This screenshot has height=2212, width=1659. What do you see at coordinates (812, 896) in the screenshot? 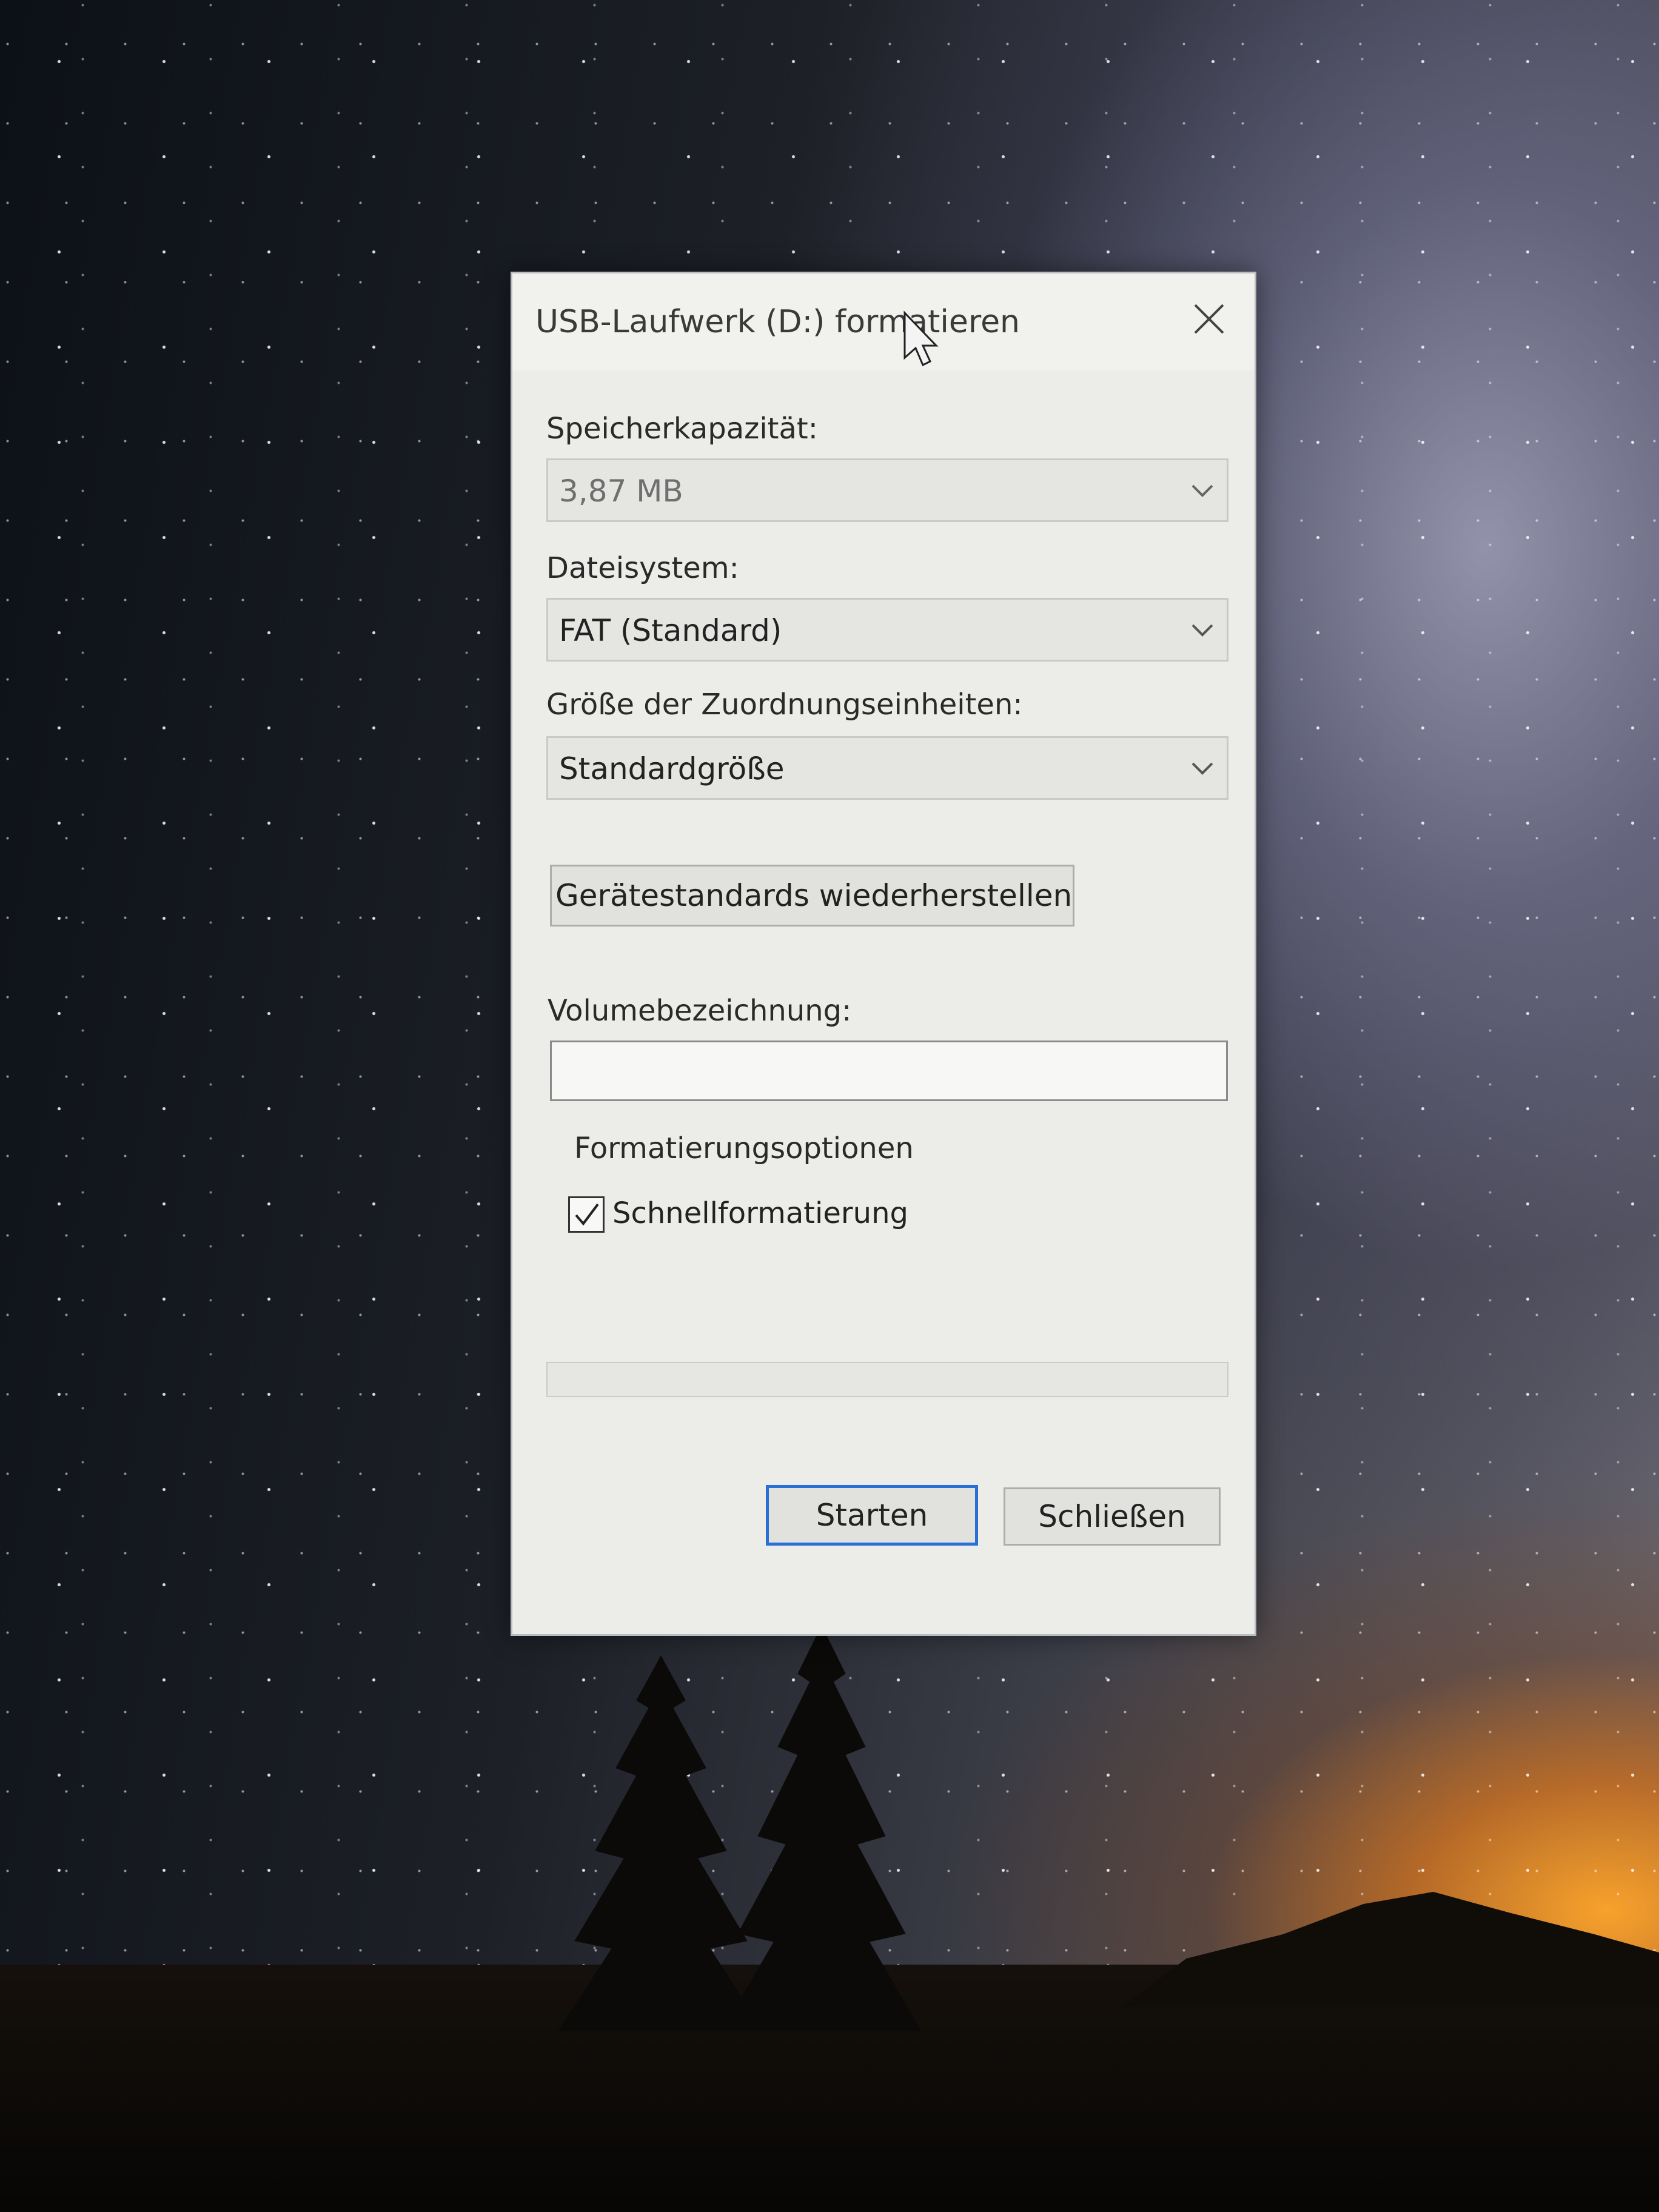
I see `restore-defaults-button: Gerätestandards wiederherstellen` at bounding box center [812, 896].